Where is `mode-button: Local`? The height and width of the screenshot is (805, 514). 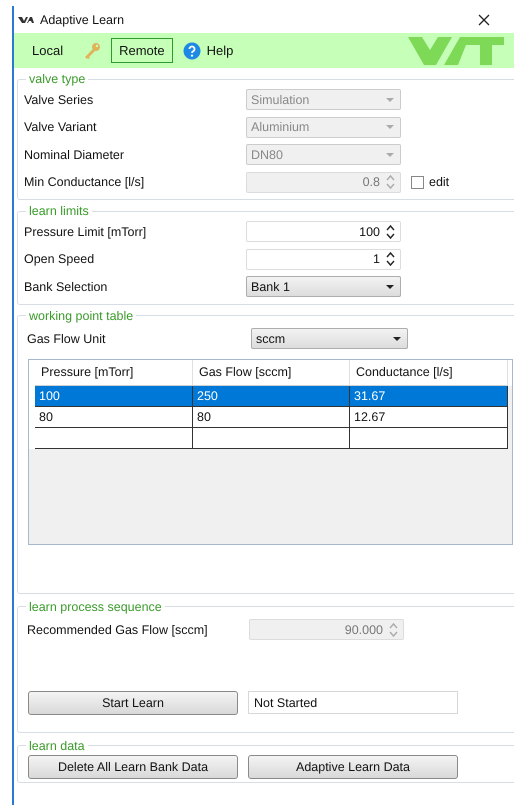
mode-button: Local is located at coordinates (48, 50).